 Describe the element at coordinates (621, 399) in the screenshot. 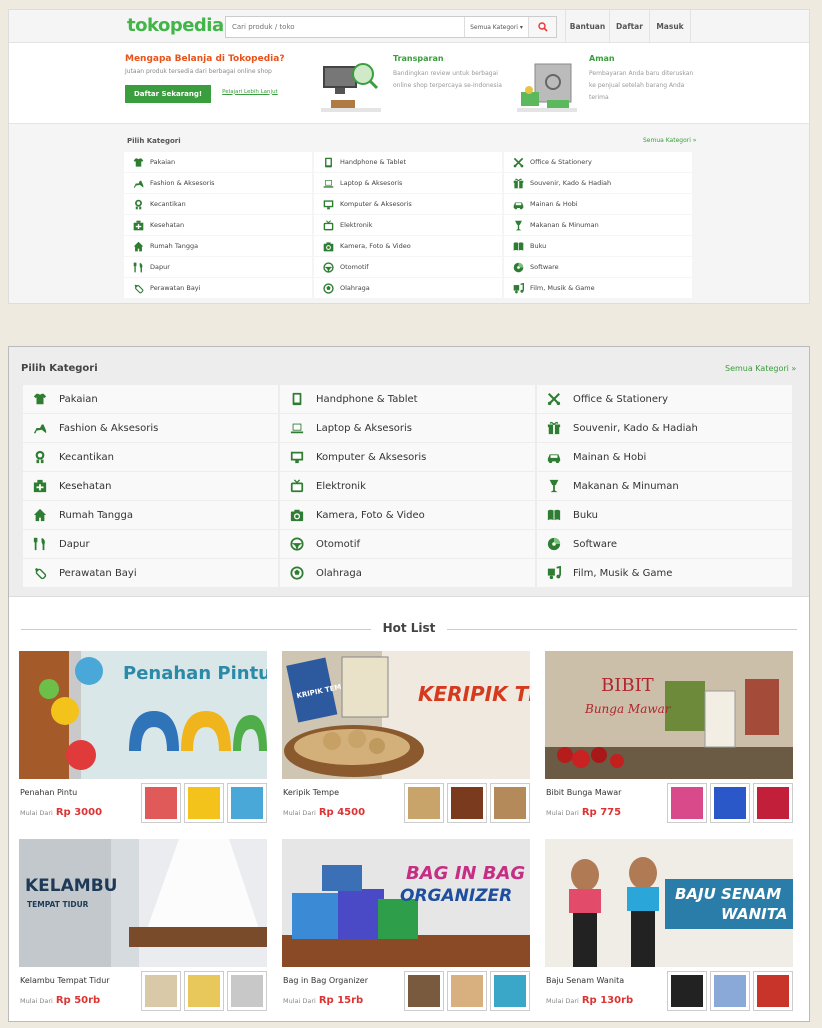

I see `category-label: Office & Stationery` at that location.